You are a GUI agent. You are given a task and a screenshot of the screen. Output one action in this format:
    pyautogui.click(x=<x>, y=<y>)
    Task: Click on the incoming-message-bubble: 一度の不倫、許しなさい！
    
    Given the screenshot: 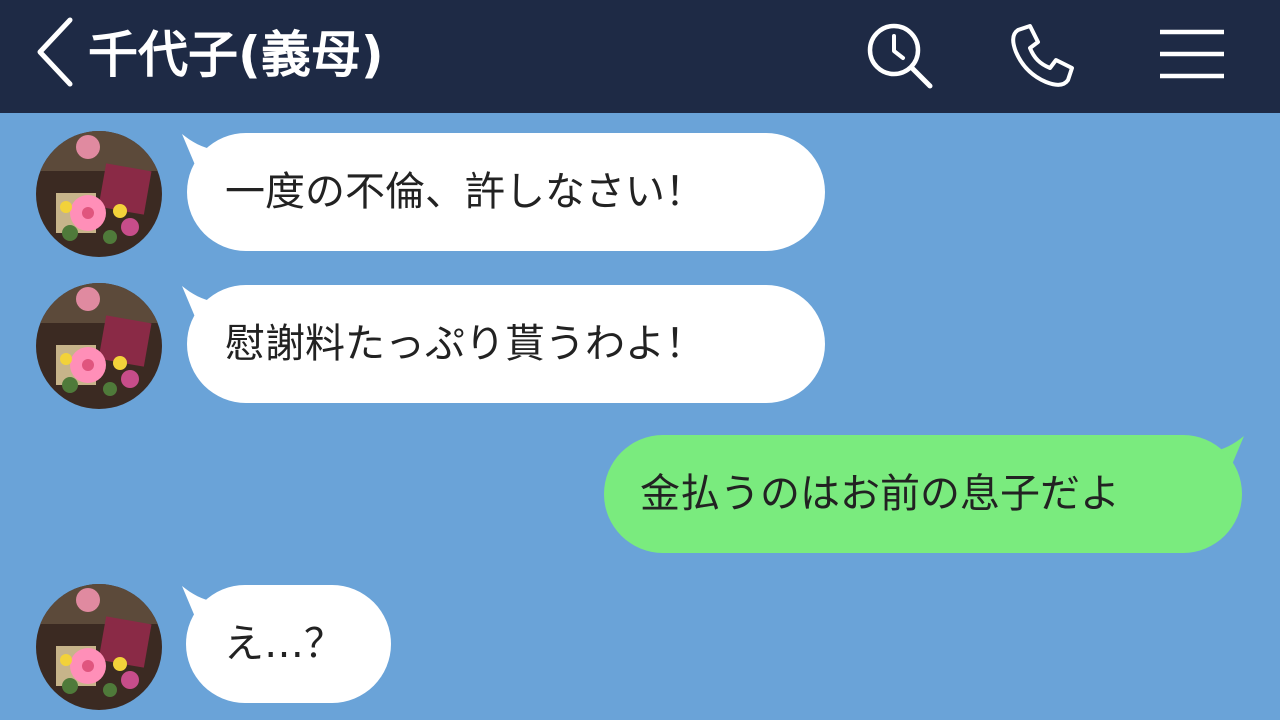 What is the action you would take?
    pyautogui.click(x=506, y=192)
    